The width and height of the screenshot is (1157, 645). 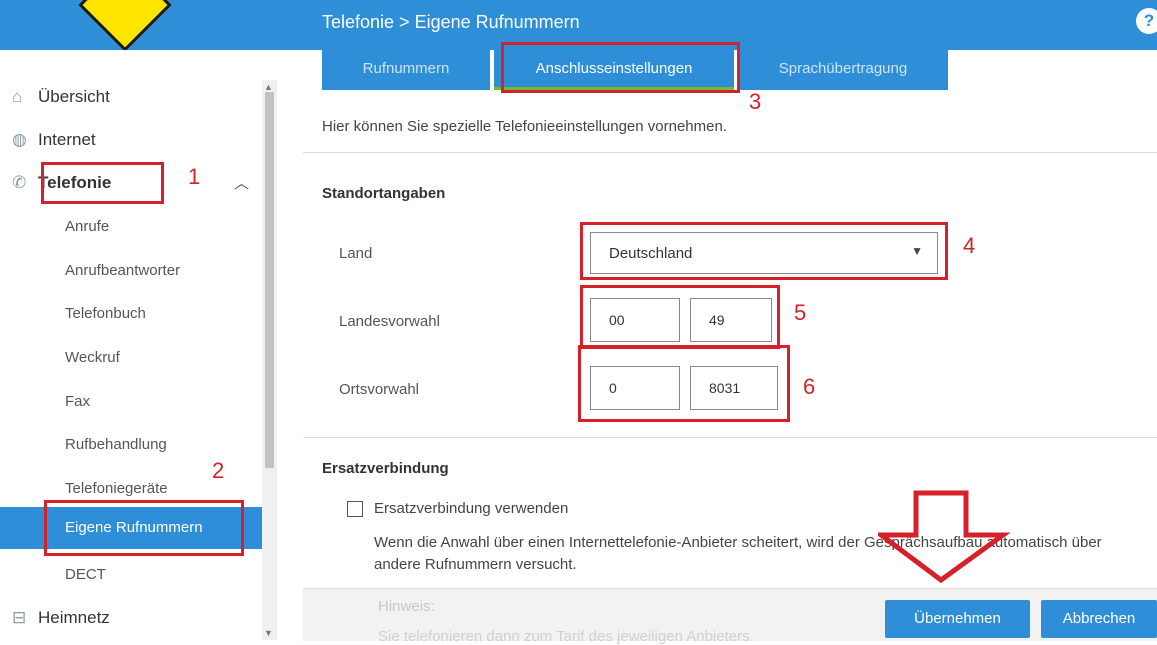 I want to click on dropdown-arrow-icon: ▼, so click(x=917, y=251).